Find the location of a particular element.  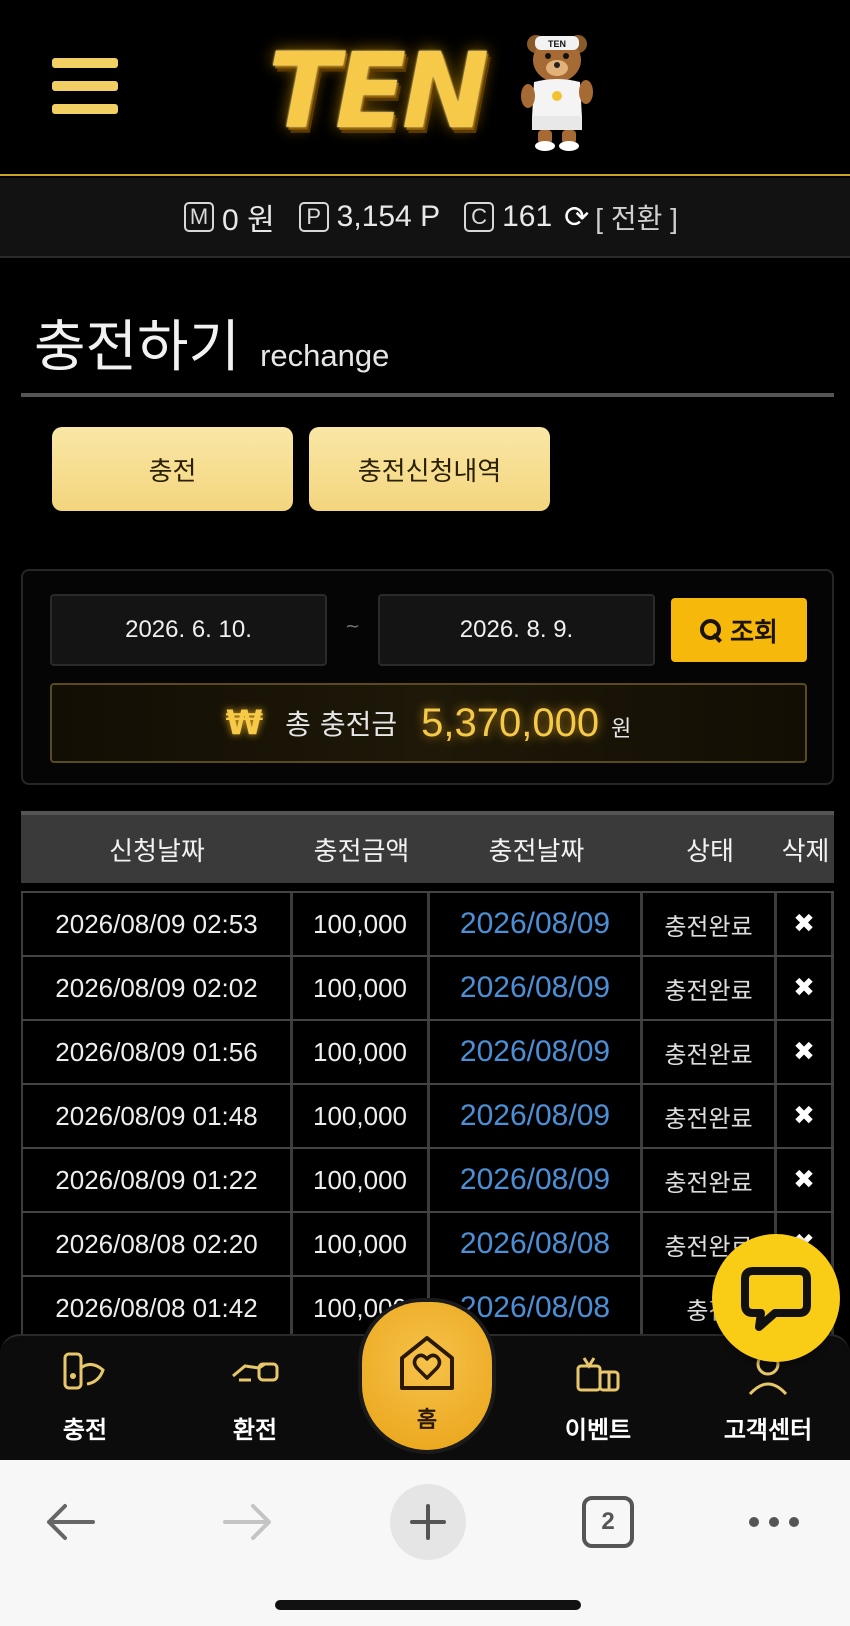

search-button: 조회 is located at coordinates (739, 630).